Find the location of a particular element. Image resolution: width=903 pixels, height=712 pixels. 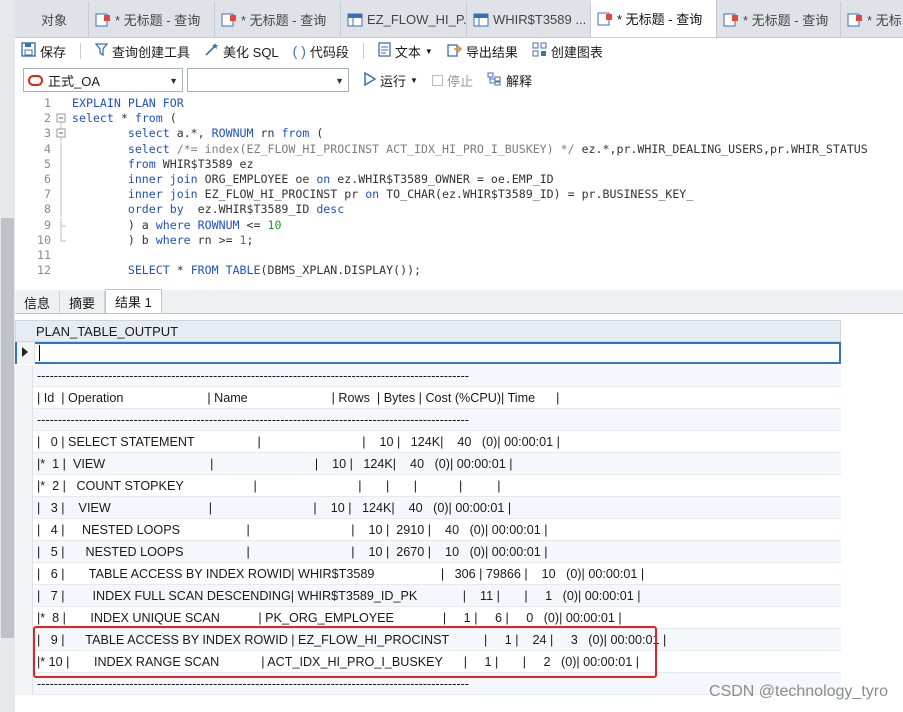

export-results-button: 导出结果 is located at coordinates (482, 51).